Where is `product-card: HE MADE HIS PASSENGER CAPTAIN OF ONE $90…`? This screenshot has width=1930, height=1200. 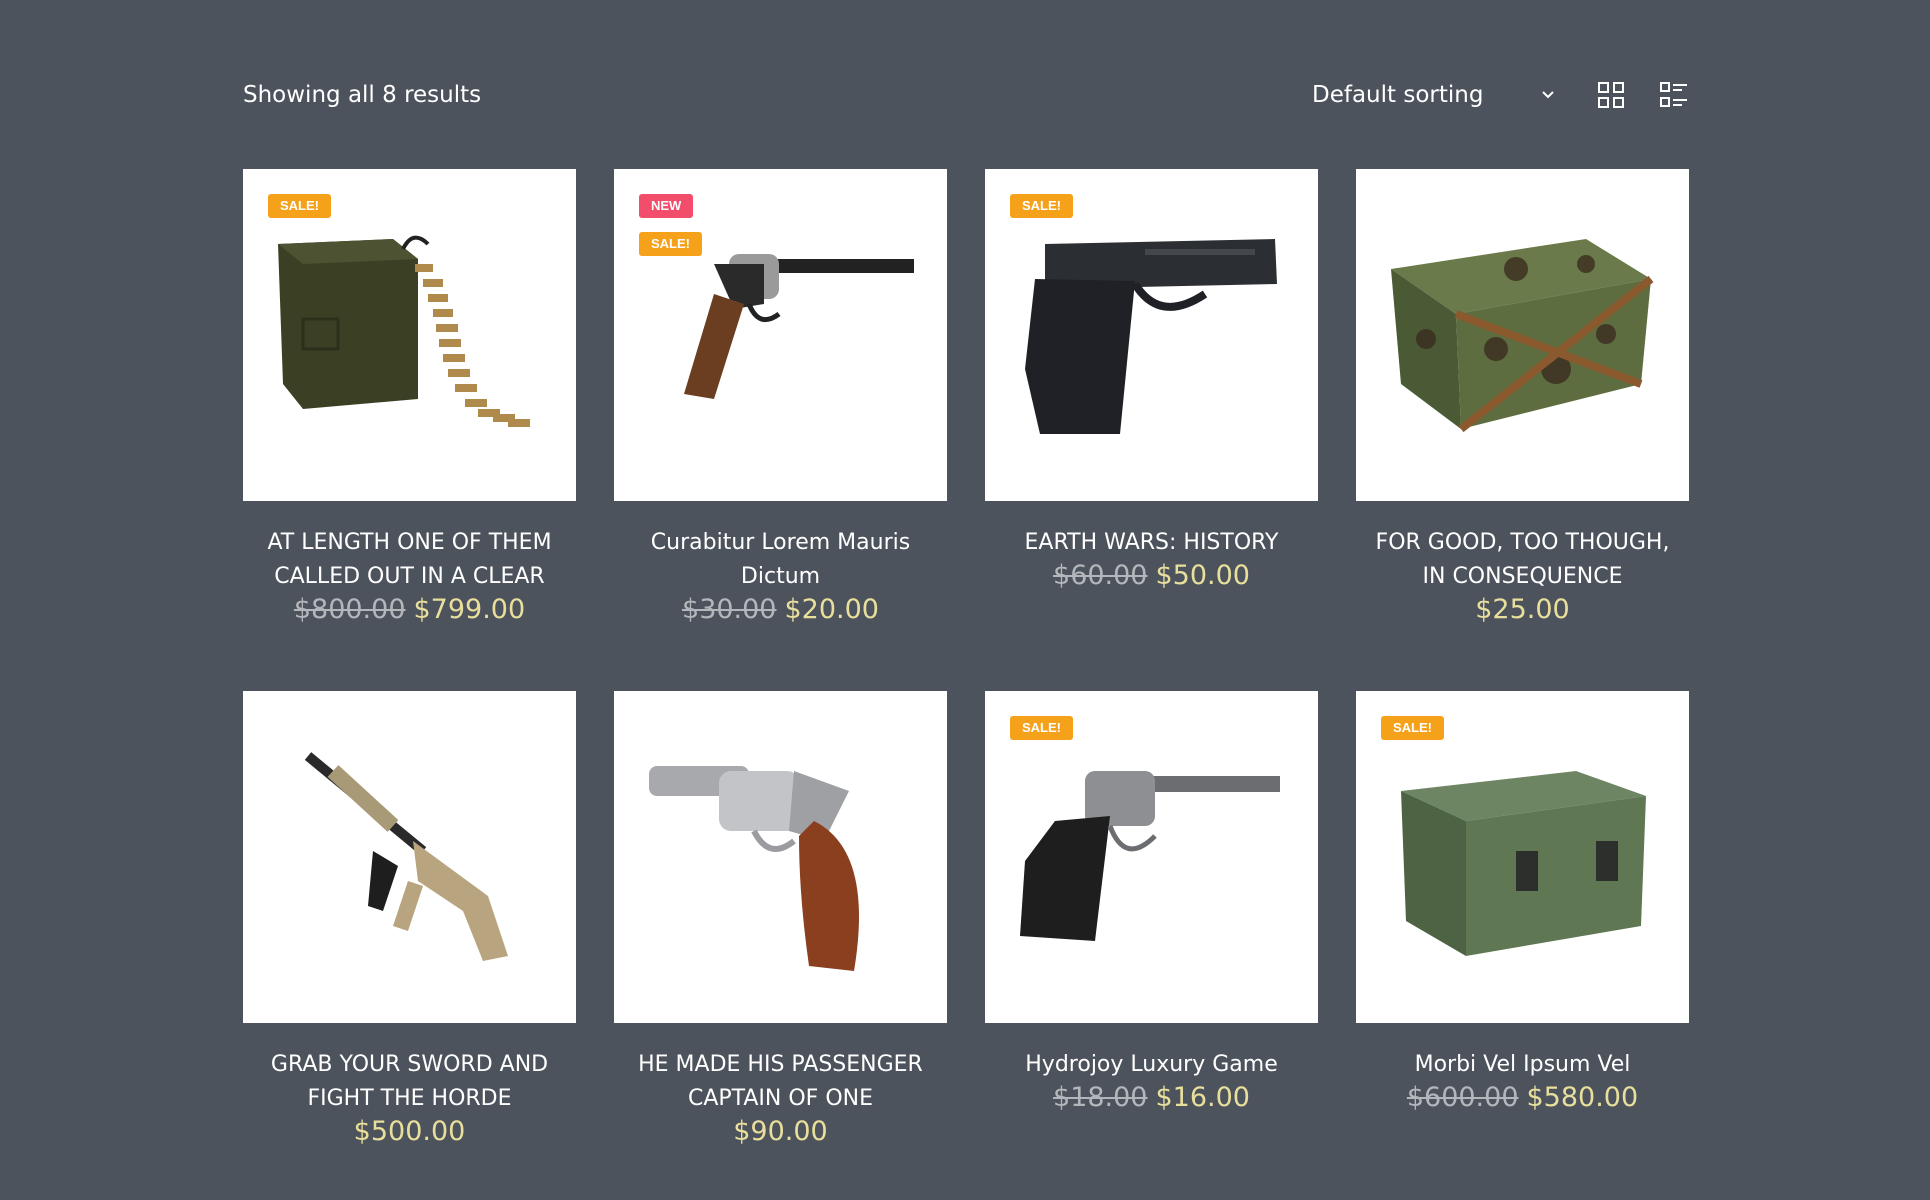
product-card: HE MADE HIS PASSENGER CAPTAIN OF ONE $90… is located at coordinates (780, 941).